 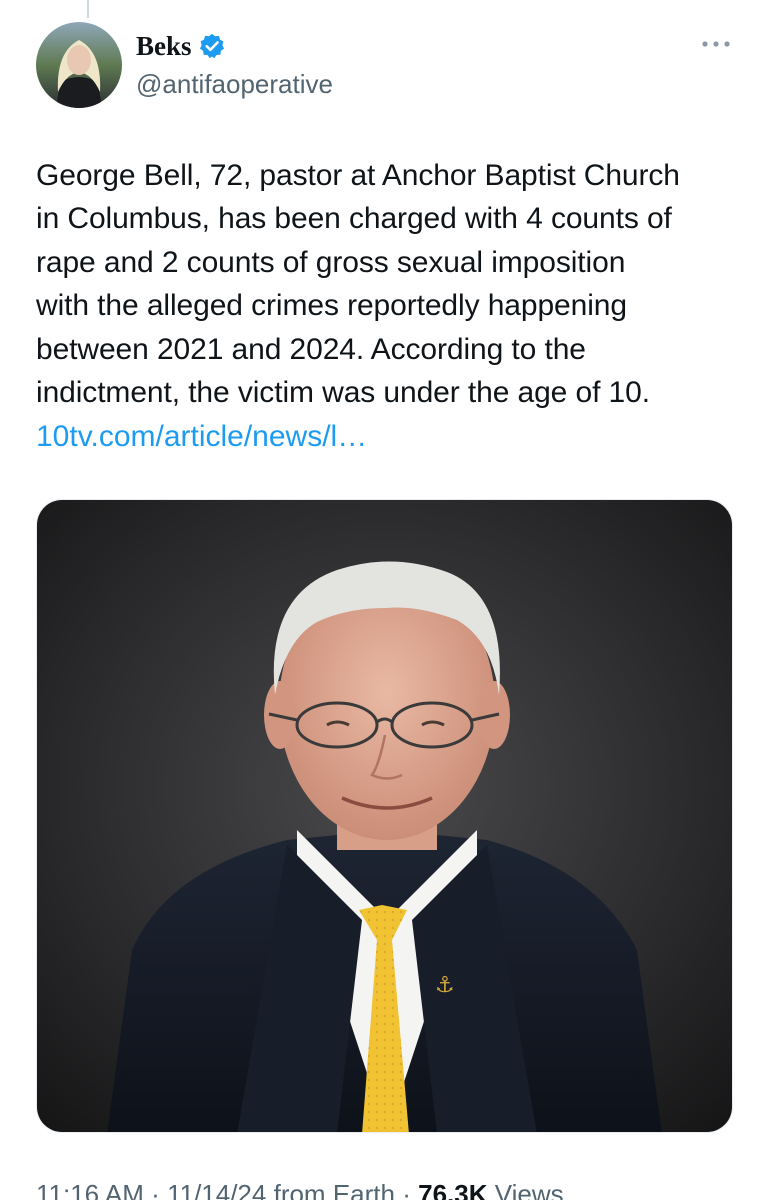 What do you see at coordinates (90, 1189) in the screenshot?
I see `tweet-time: 11:16 AM` at bounding box center [90, 1189].